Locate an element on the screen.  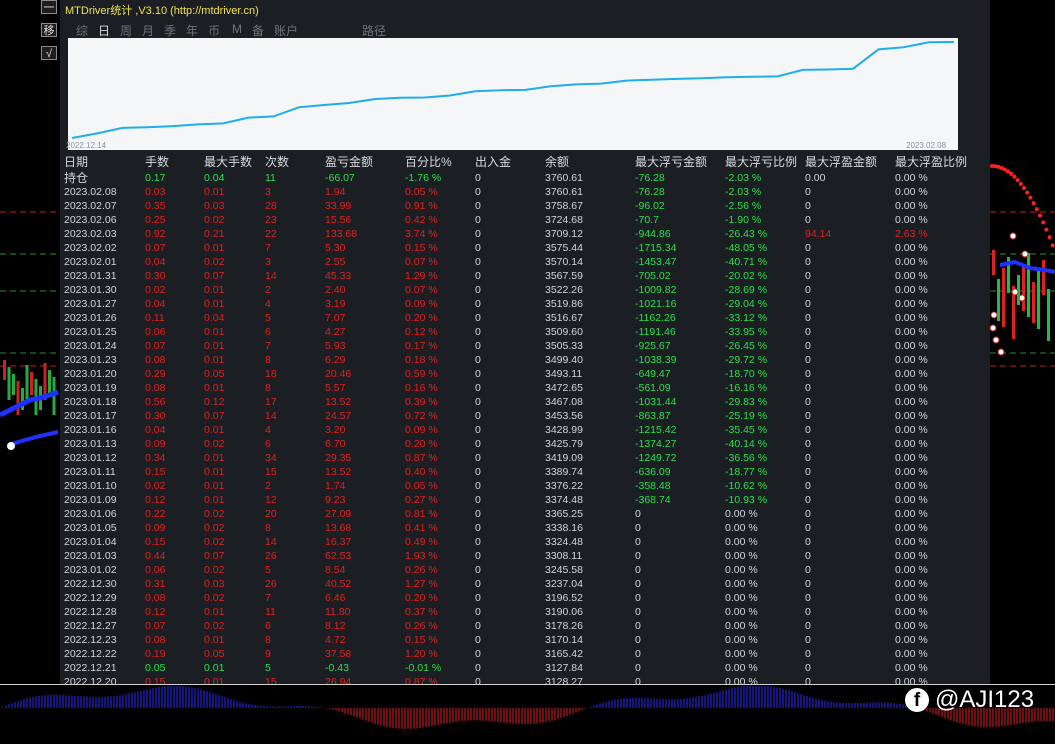
cell-pnl: 1.94 is located at coordinates (335, 192).